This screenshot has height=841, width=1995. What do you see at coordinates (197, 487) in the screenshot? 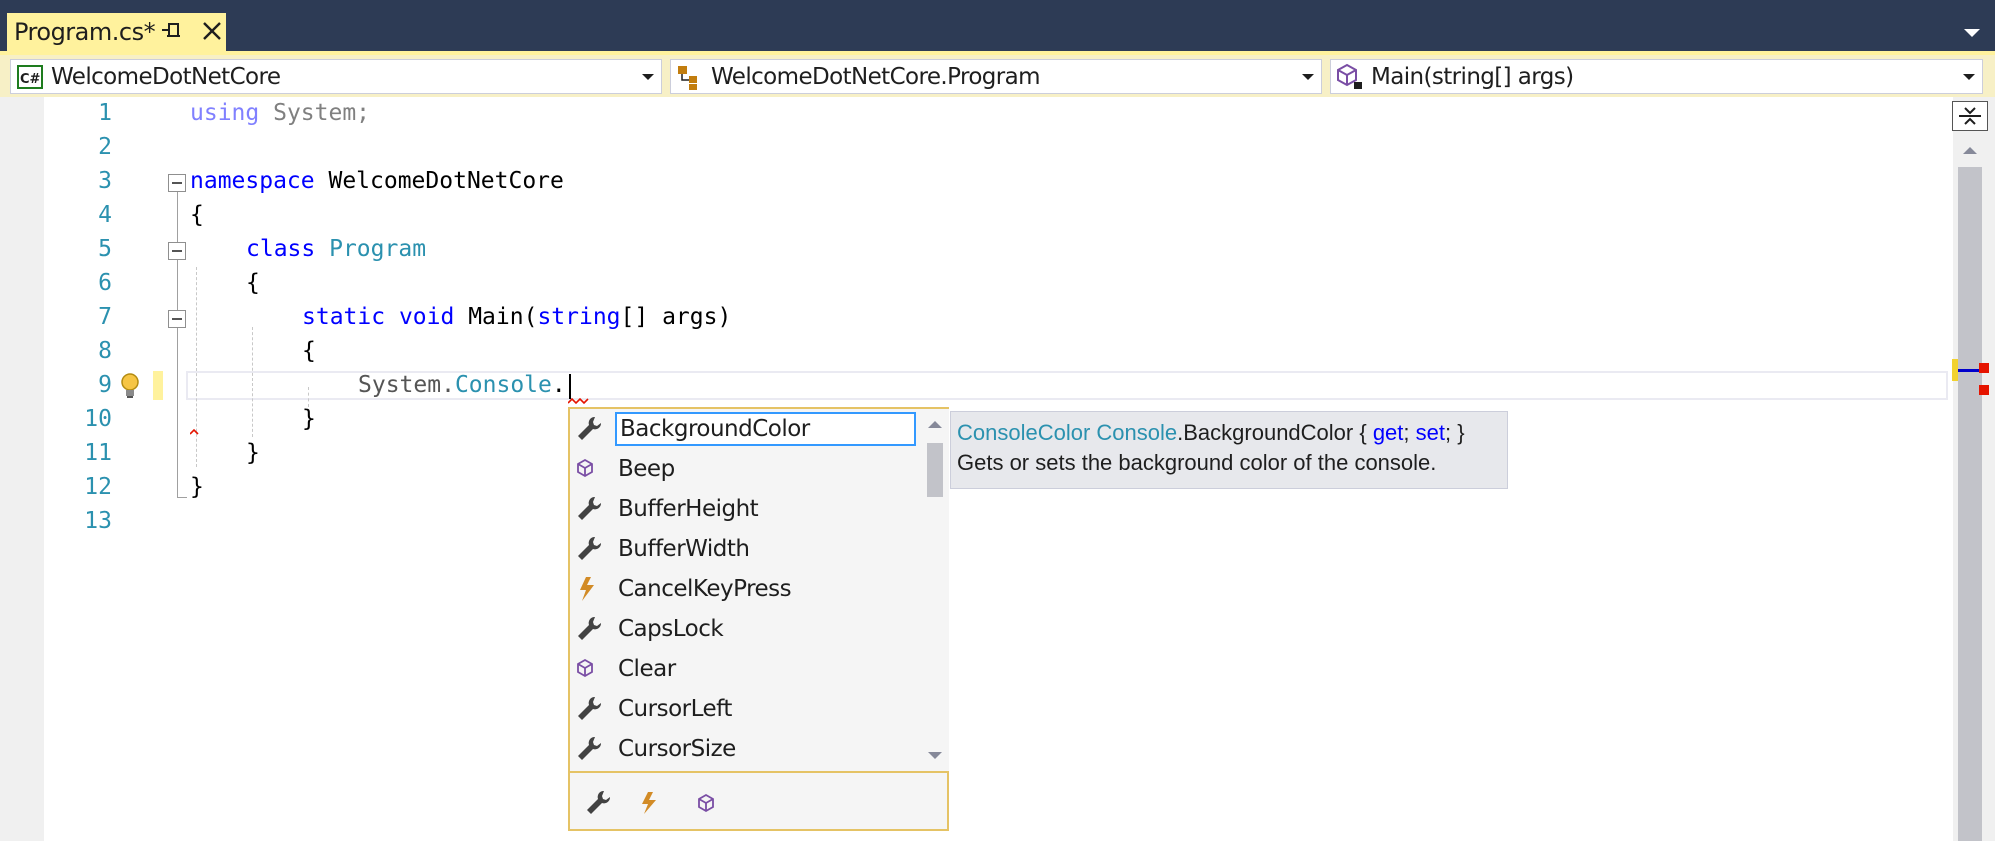
I see `code-line-12: }` at bounding box center [197, 487].